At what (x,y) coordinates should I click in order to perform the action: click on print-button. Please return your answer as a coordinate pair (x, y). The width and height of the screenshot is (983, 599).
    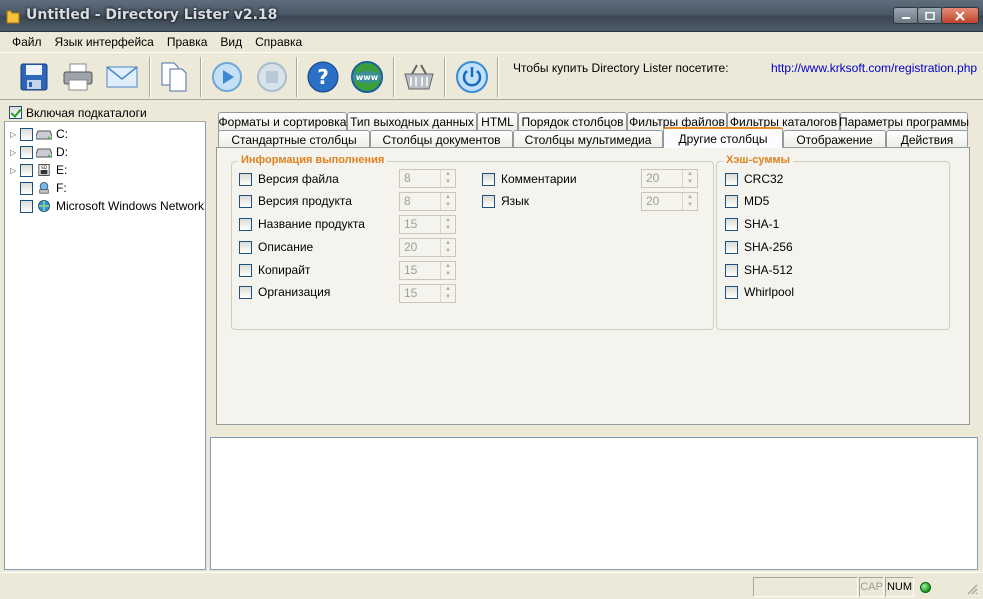
    Looking at the image, I should click on (78, 77).